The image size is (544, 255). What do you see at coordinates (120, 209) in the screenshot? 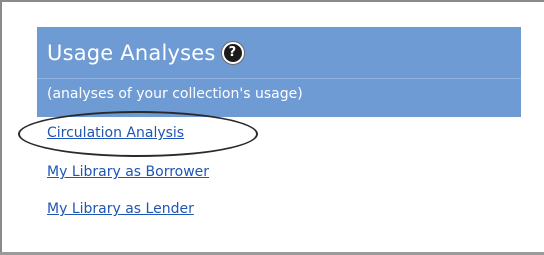
I see `my-library-as-lender-link: My Library as Lender` at bounding box center [120, 209].